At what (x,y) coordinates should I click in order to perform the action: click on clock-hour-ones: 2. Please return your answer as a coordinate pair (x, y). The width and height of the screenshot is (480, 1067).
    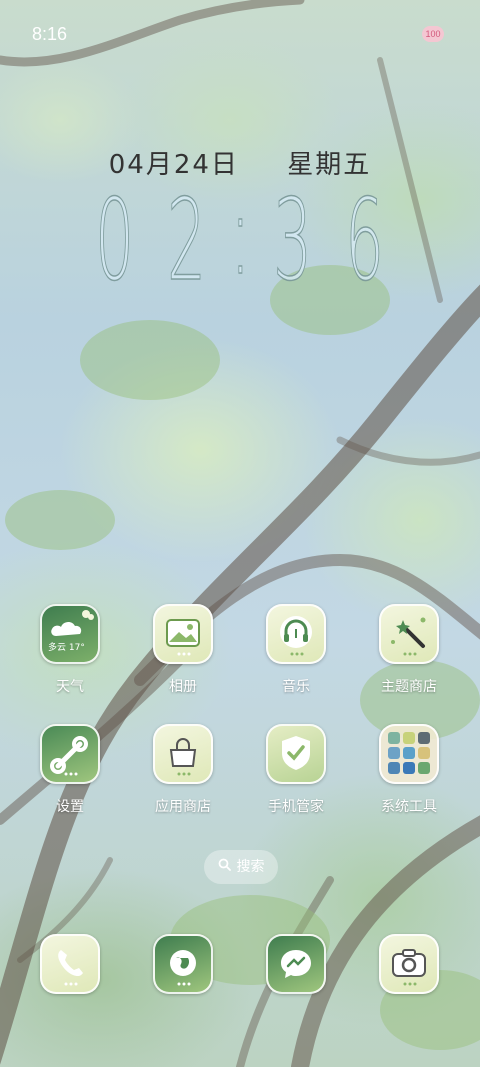
    Looking at the image, I should click on (187, 241).